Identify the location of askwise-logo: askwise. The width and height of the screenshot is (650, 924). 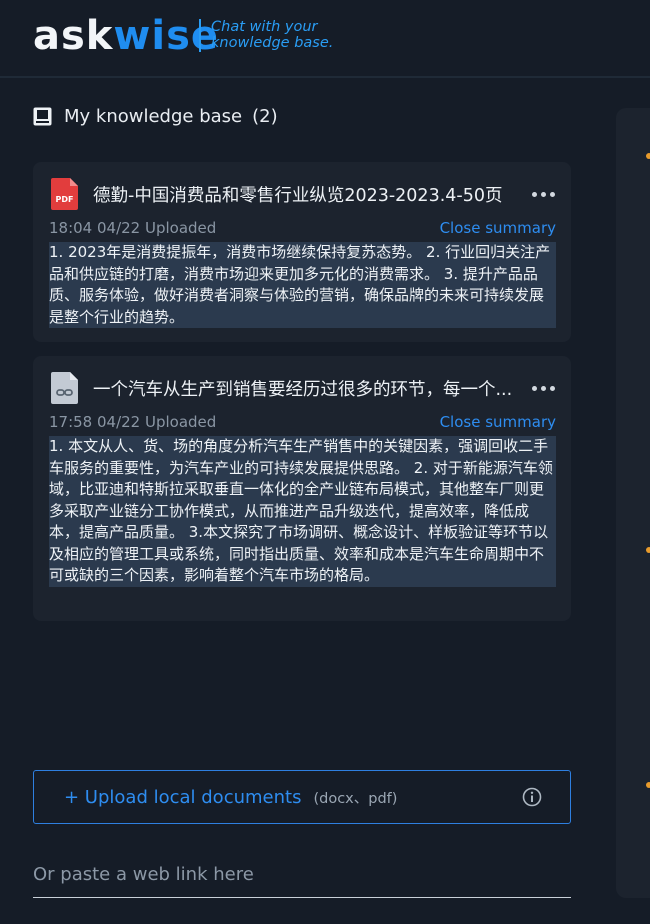
(126, 36).